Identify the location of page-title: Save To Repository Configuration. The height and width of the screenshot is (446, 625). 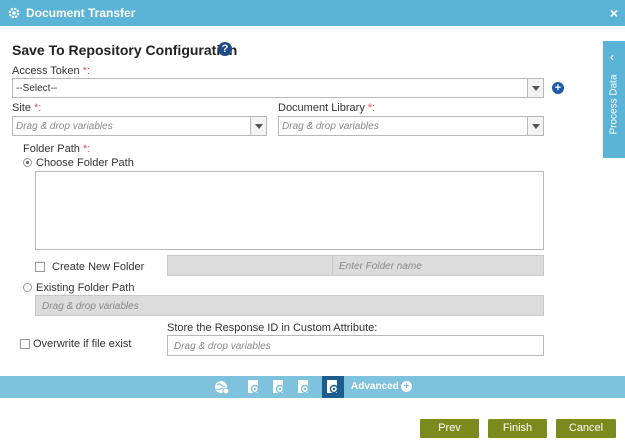
(125, 50).